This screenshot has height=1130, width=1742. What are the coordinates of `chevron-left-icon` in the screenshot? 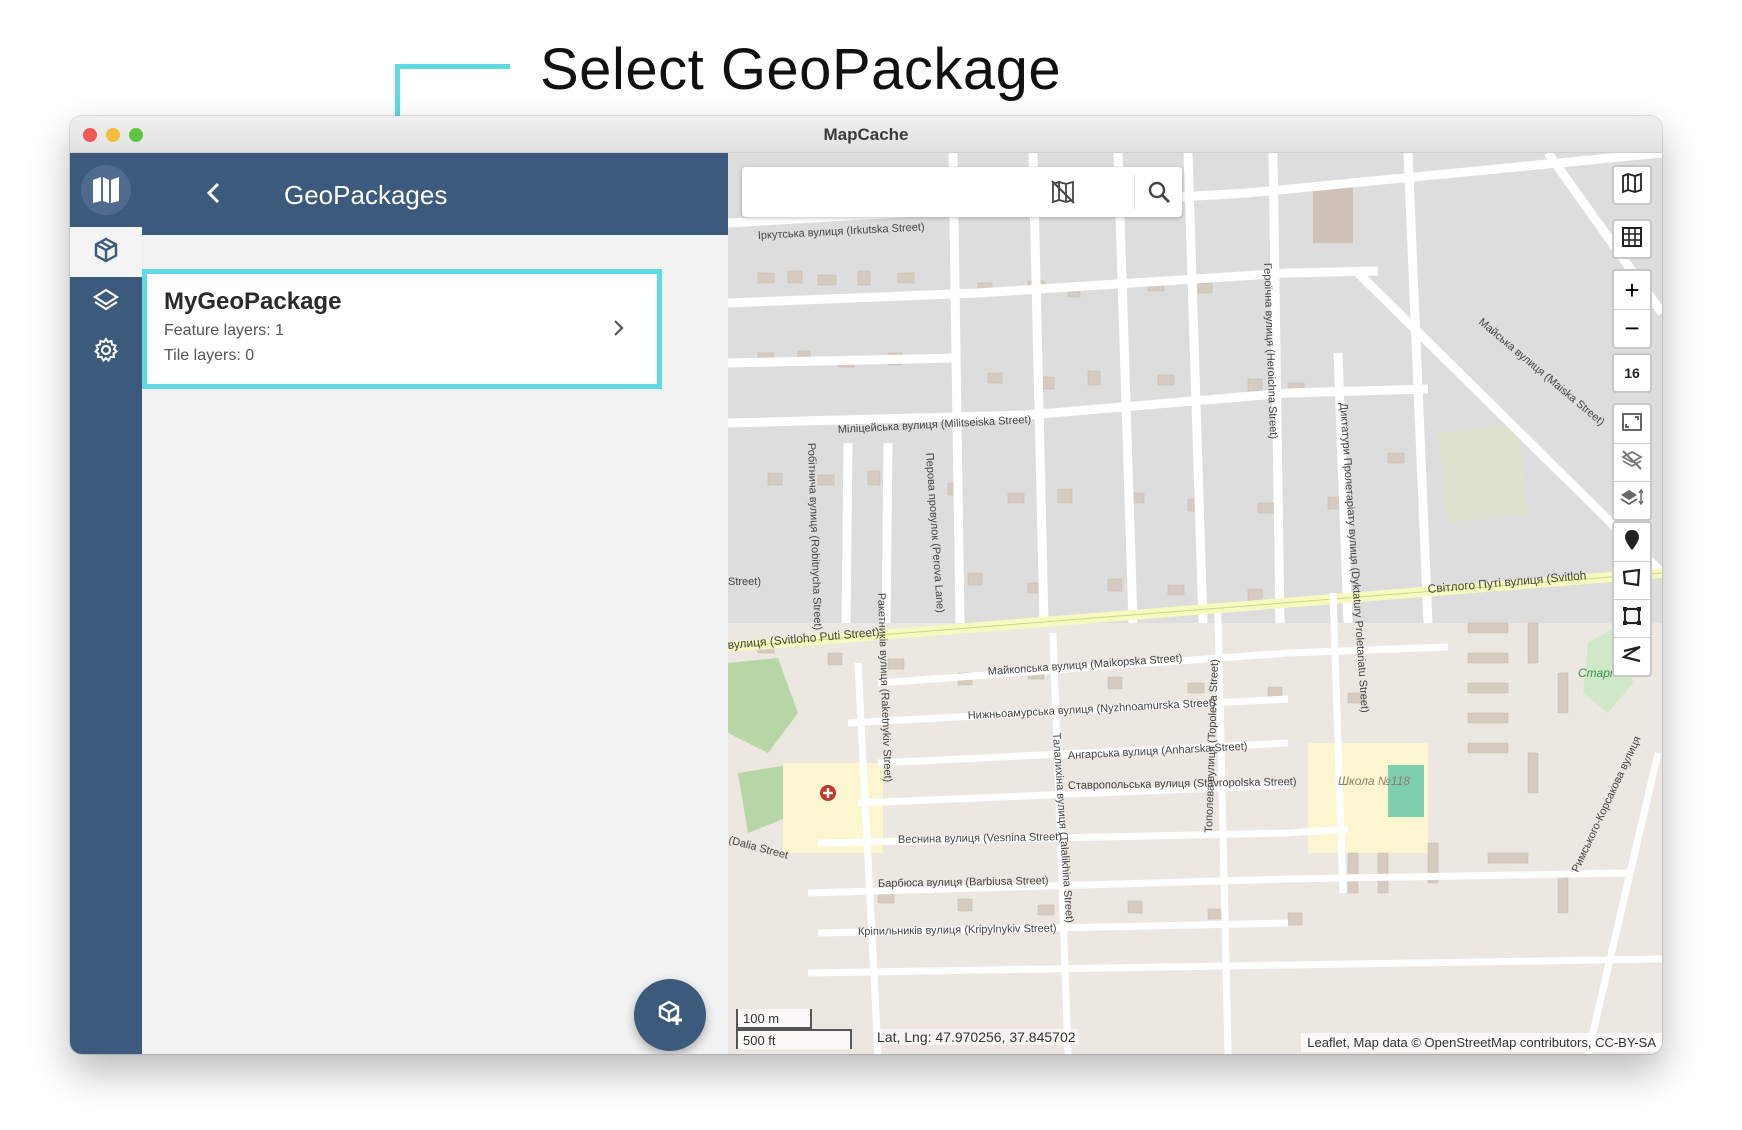 It's located at (214, 195).